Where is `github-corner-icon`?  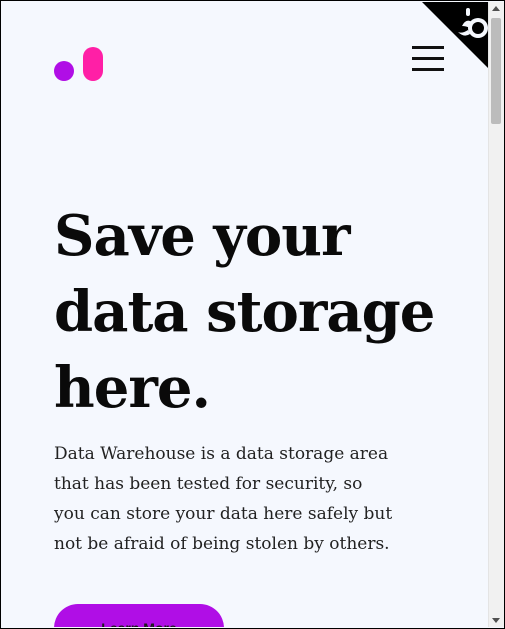
github-corner-icon is located at coordinates (455, 36).